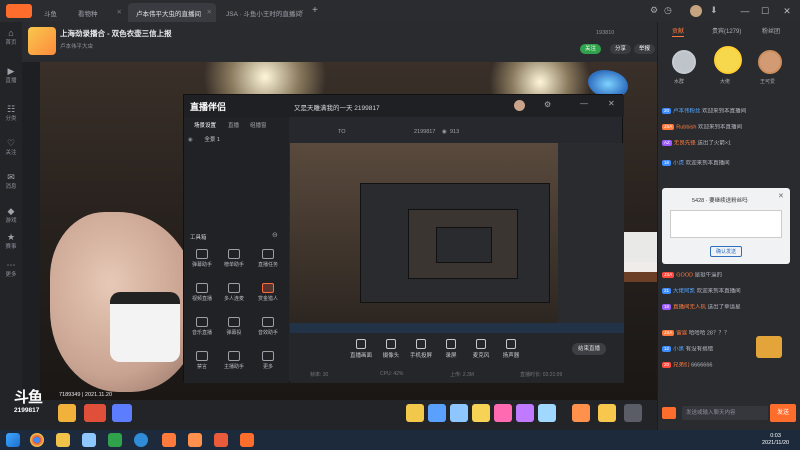  I want to click on scene-item: ◉ 全景 1, so click(236, 140).